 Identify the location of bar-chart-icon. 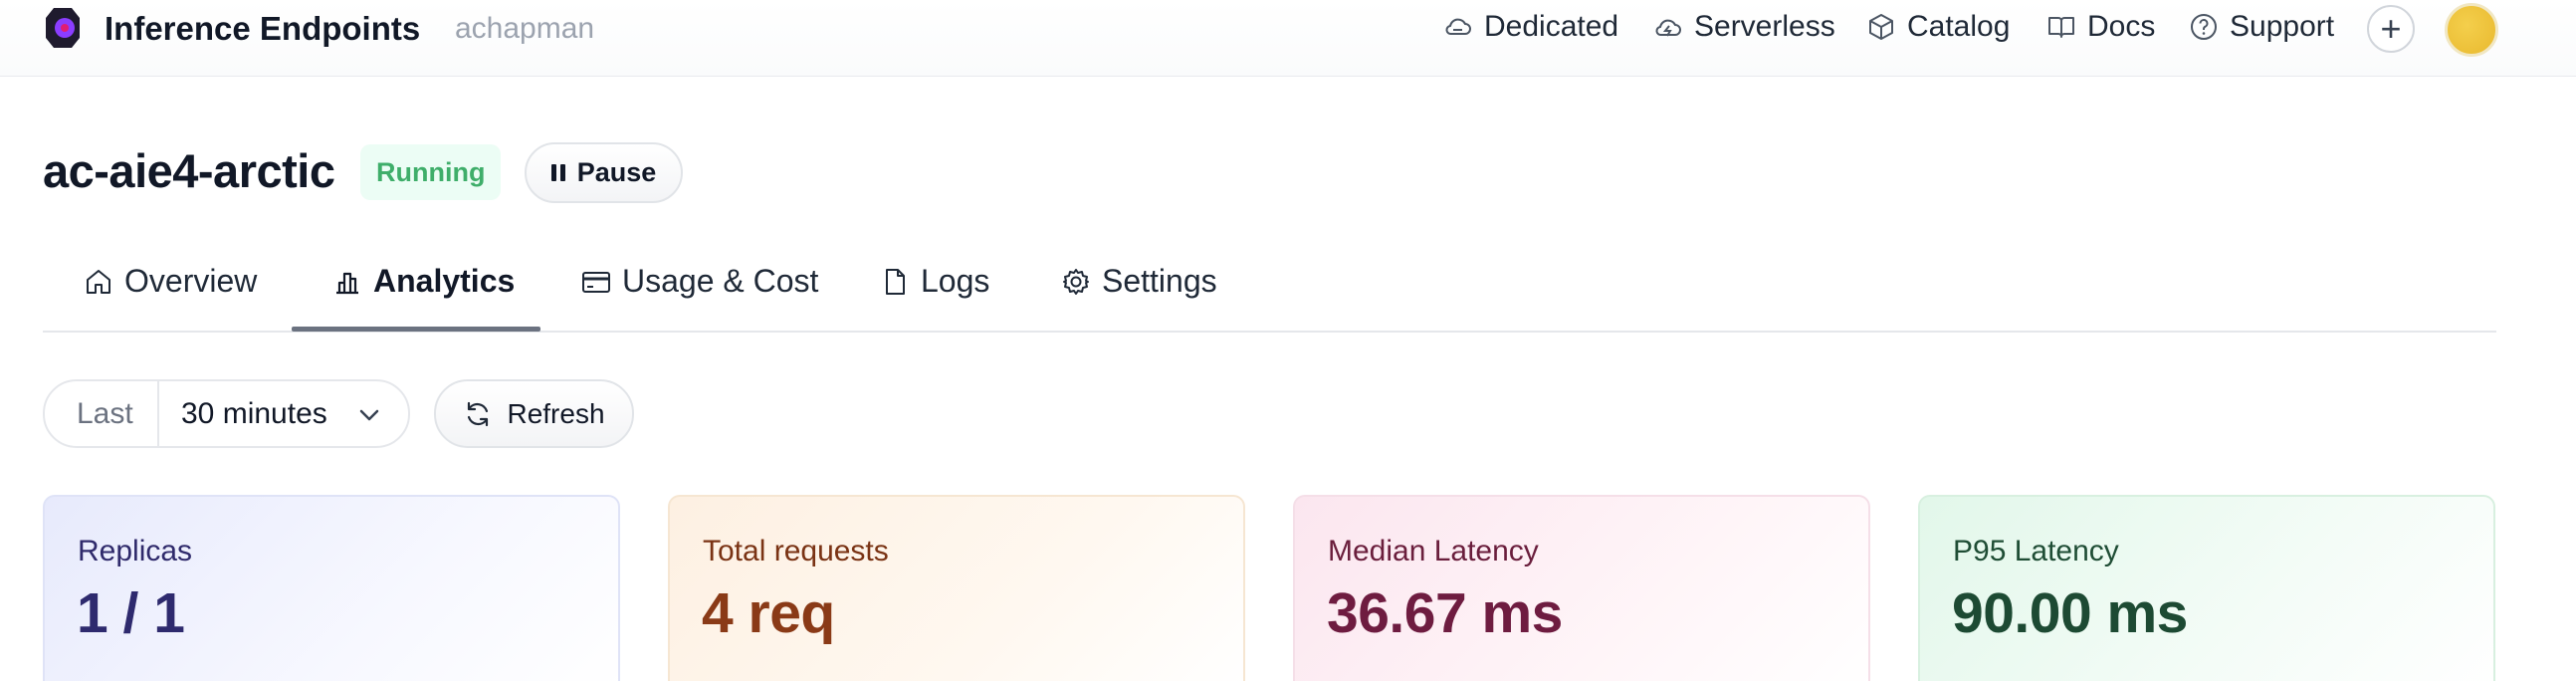
(347, 283).